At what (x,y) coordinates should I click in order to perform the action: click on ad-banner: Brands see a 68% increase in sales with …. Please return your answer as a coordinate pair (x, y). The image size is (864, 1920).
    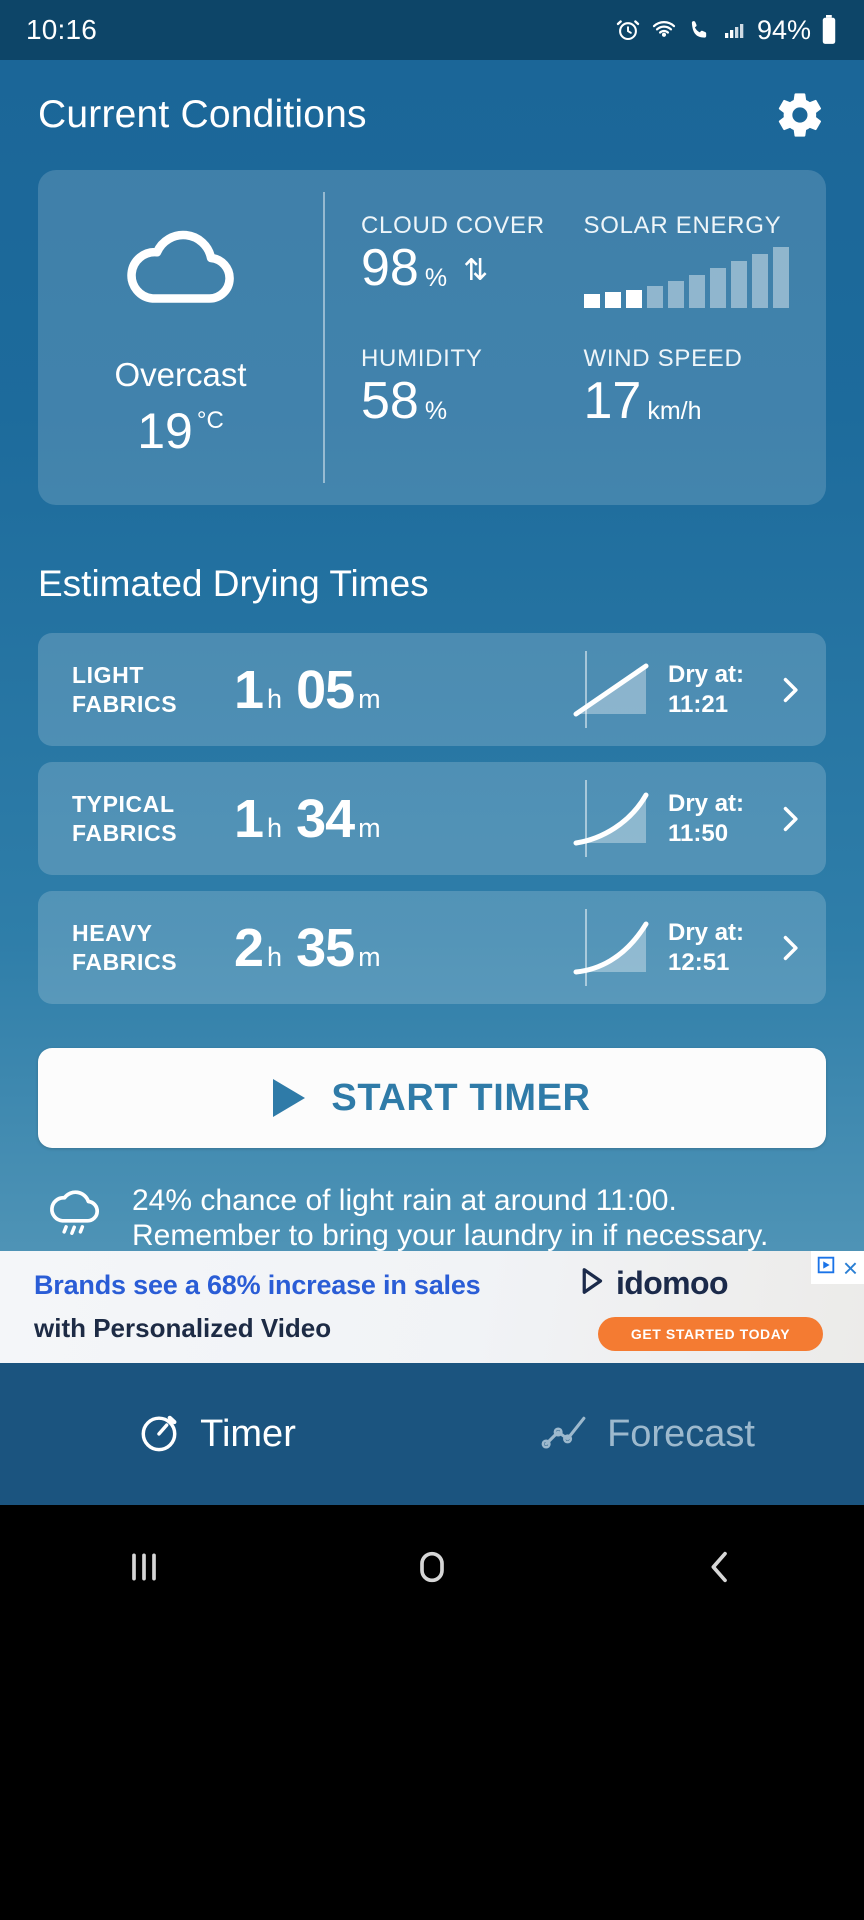
    Looking at the image, I should click on (432, 1307).